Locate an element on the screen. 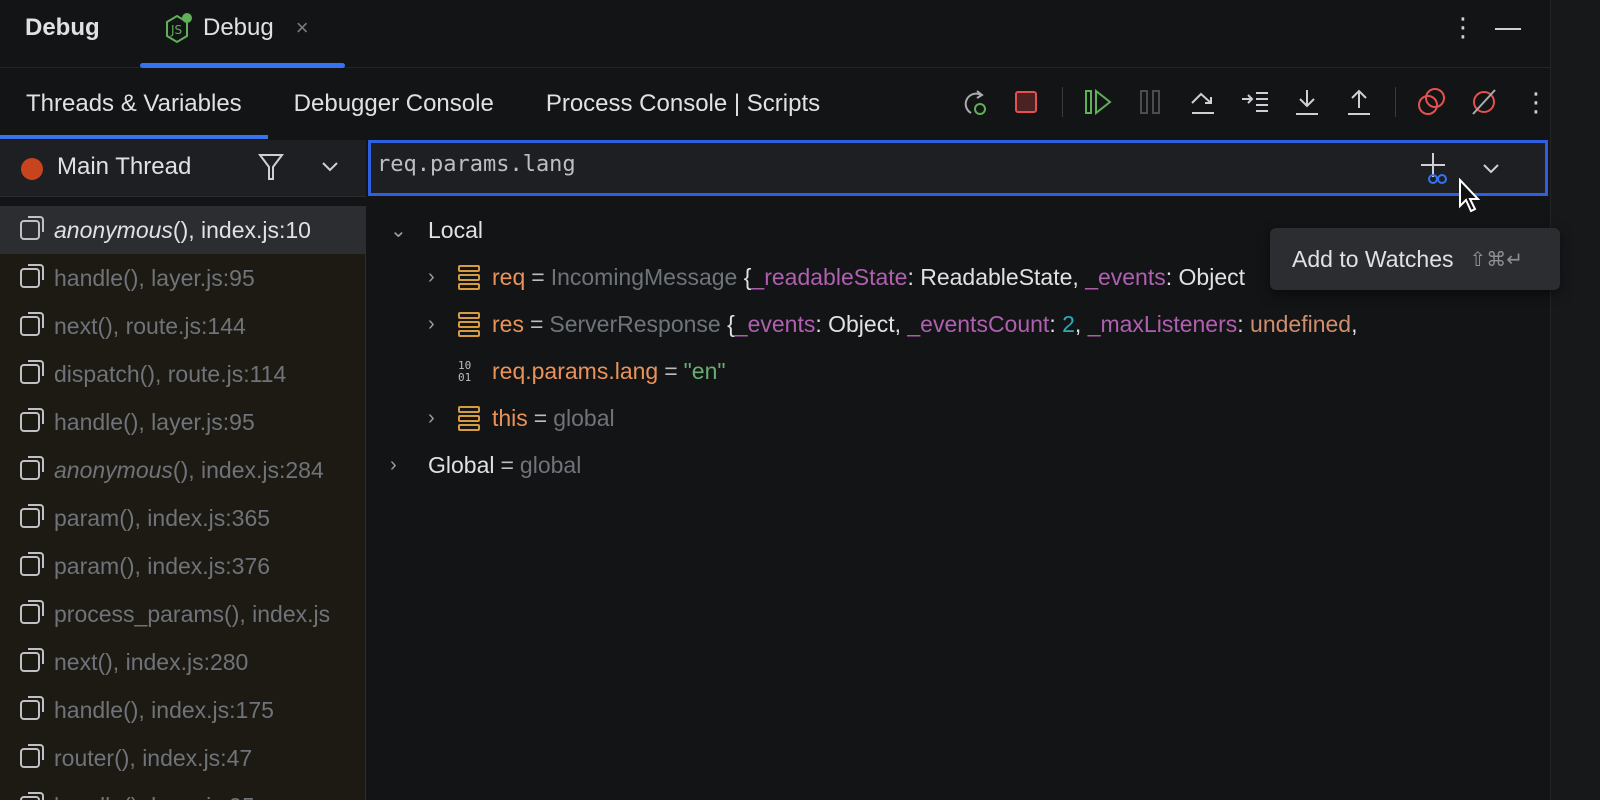 The width and height of the screenshot is (1600, 800). variable-this: › this = global is located at coordinates (873, 418).